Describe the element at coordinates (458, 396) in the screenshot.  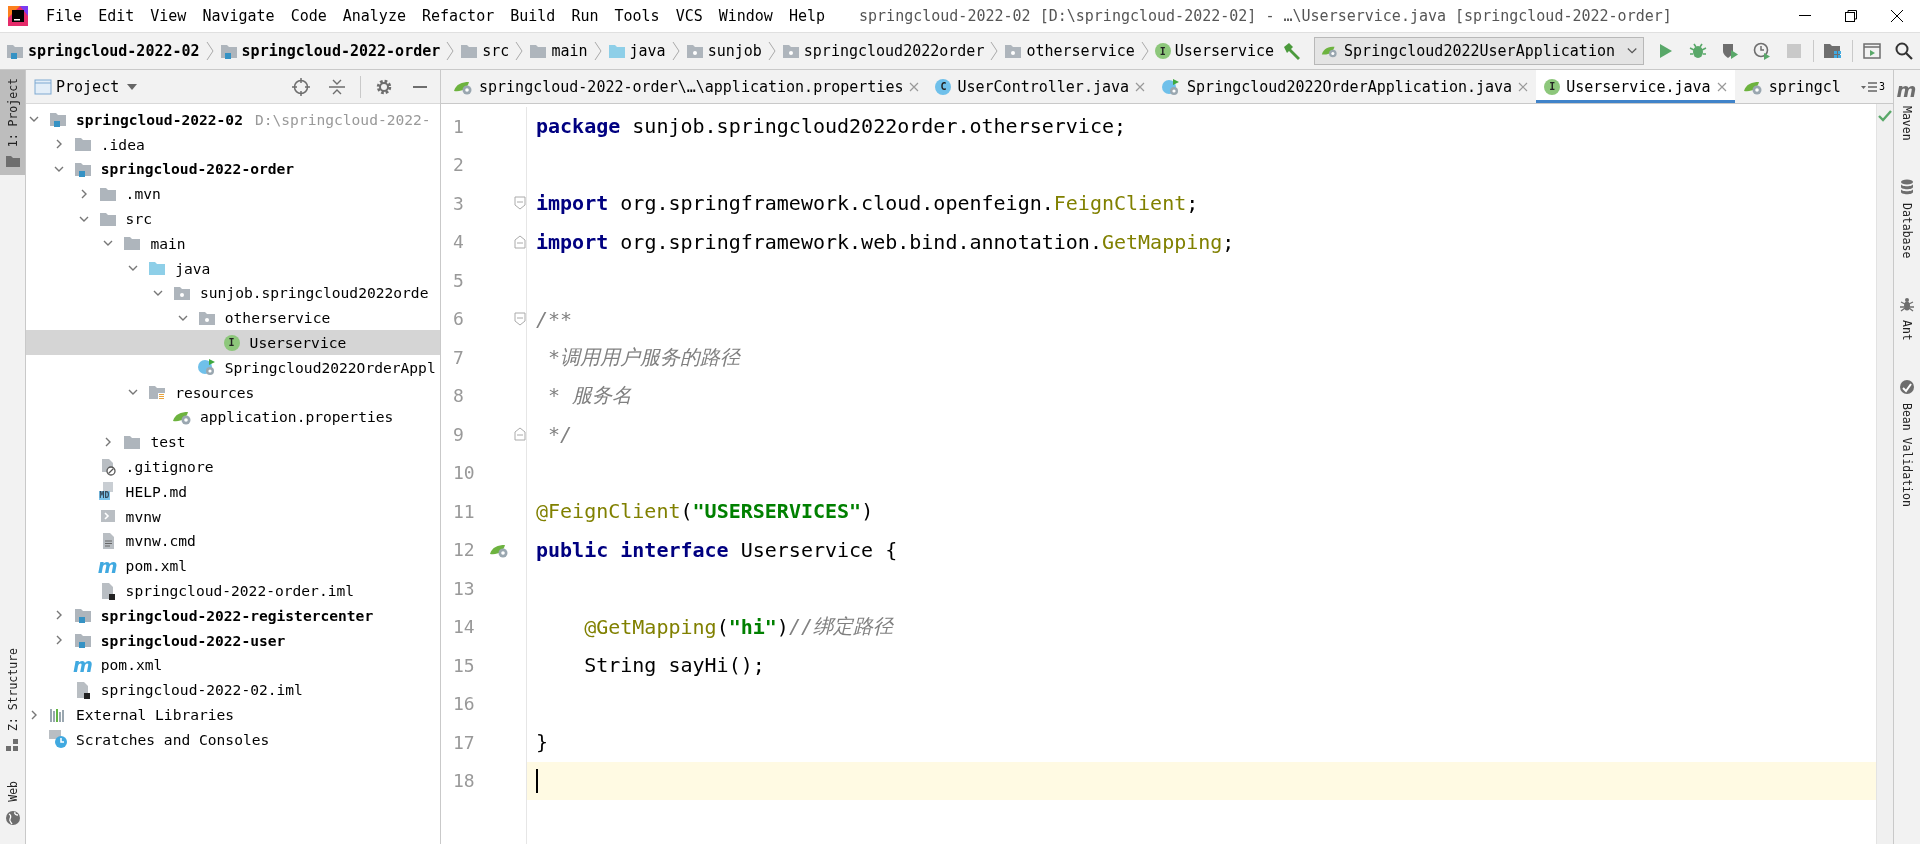
I see `line-number: 8` at that location.